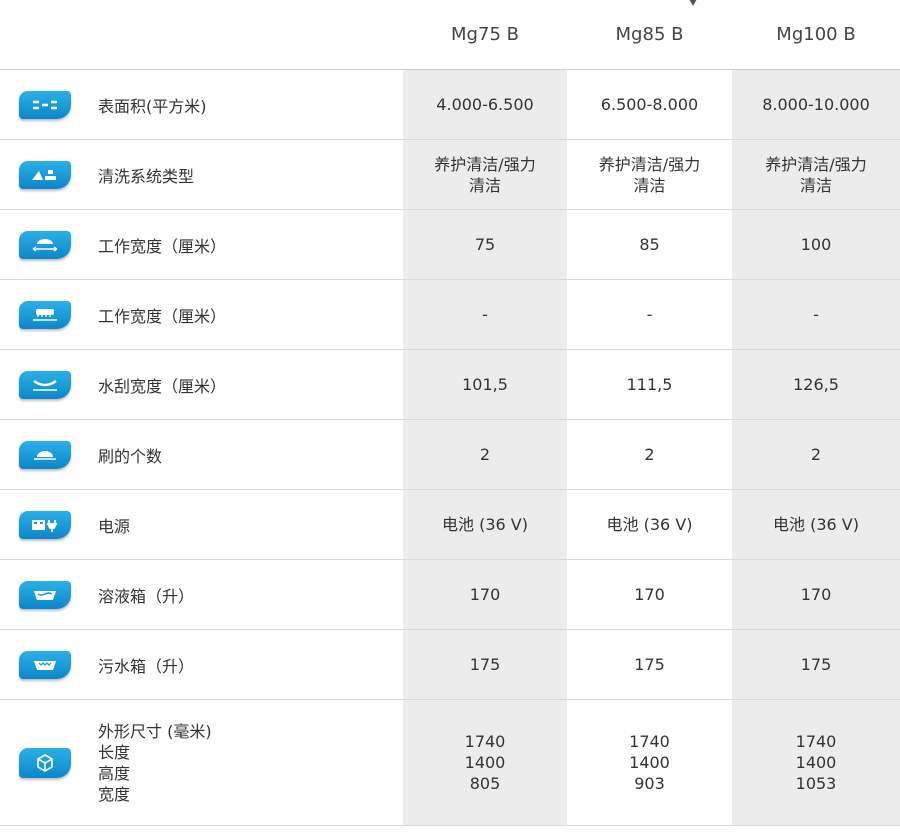 This screenshot has width=900, height=840. What do you see at coordinates (45, 762) in the screenshot?
I see `dimensions-cube-icon` at bounding box center [45, 762].